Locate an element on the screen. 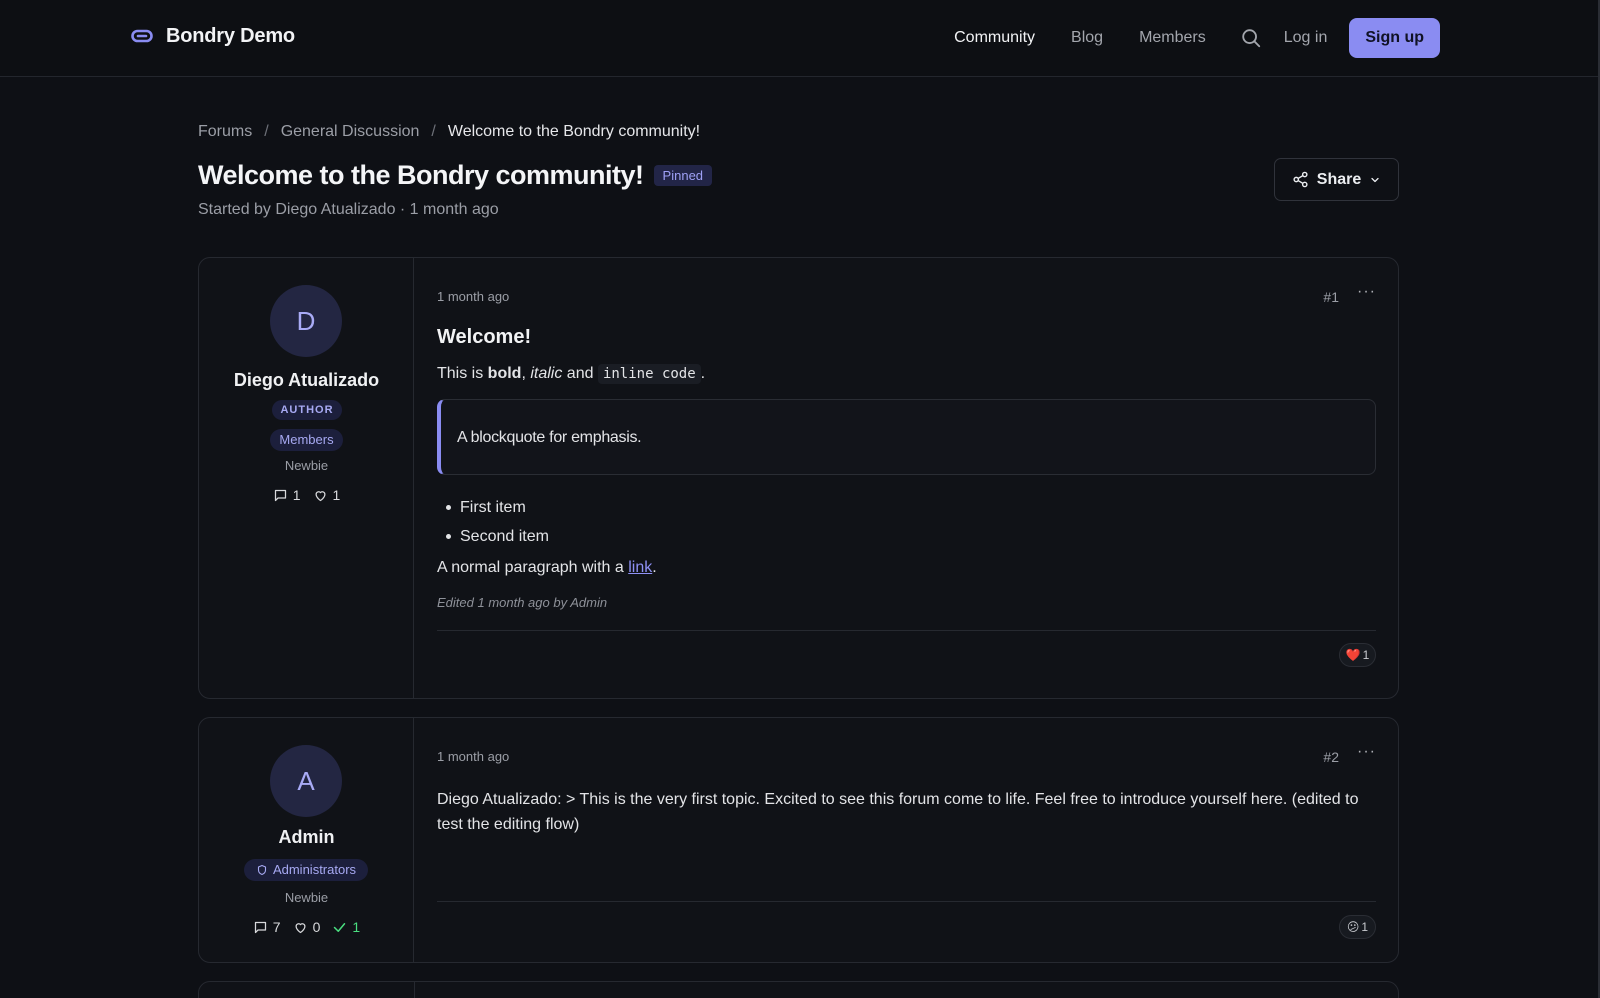  group-badge: Members is located at coordinates (306, 440).